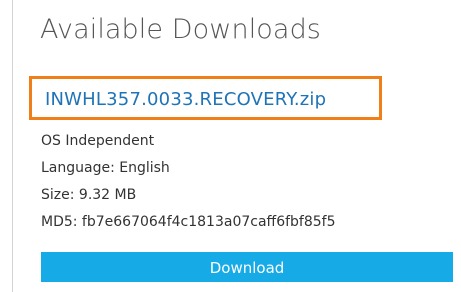  Describe the element at coordinates (98, 141) in the screenshot. I see `os-info: OS Independent` at that location.